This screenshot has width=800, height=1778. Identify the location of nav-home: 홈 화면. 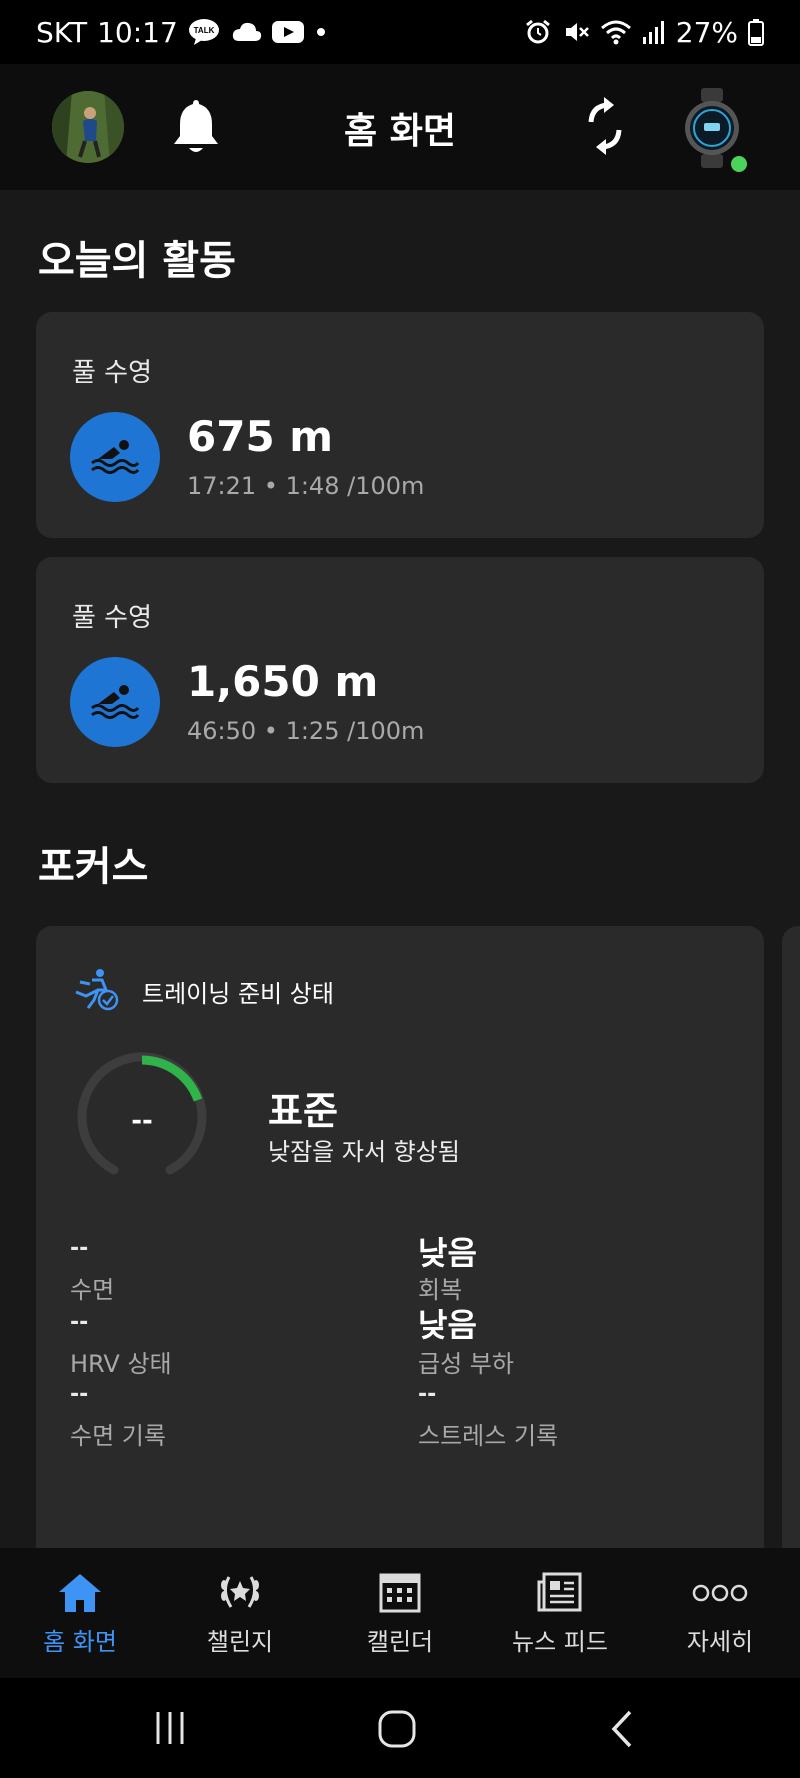
(80, 1613).